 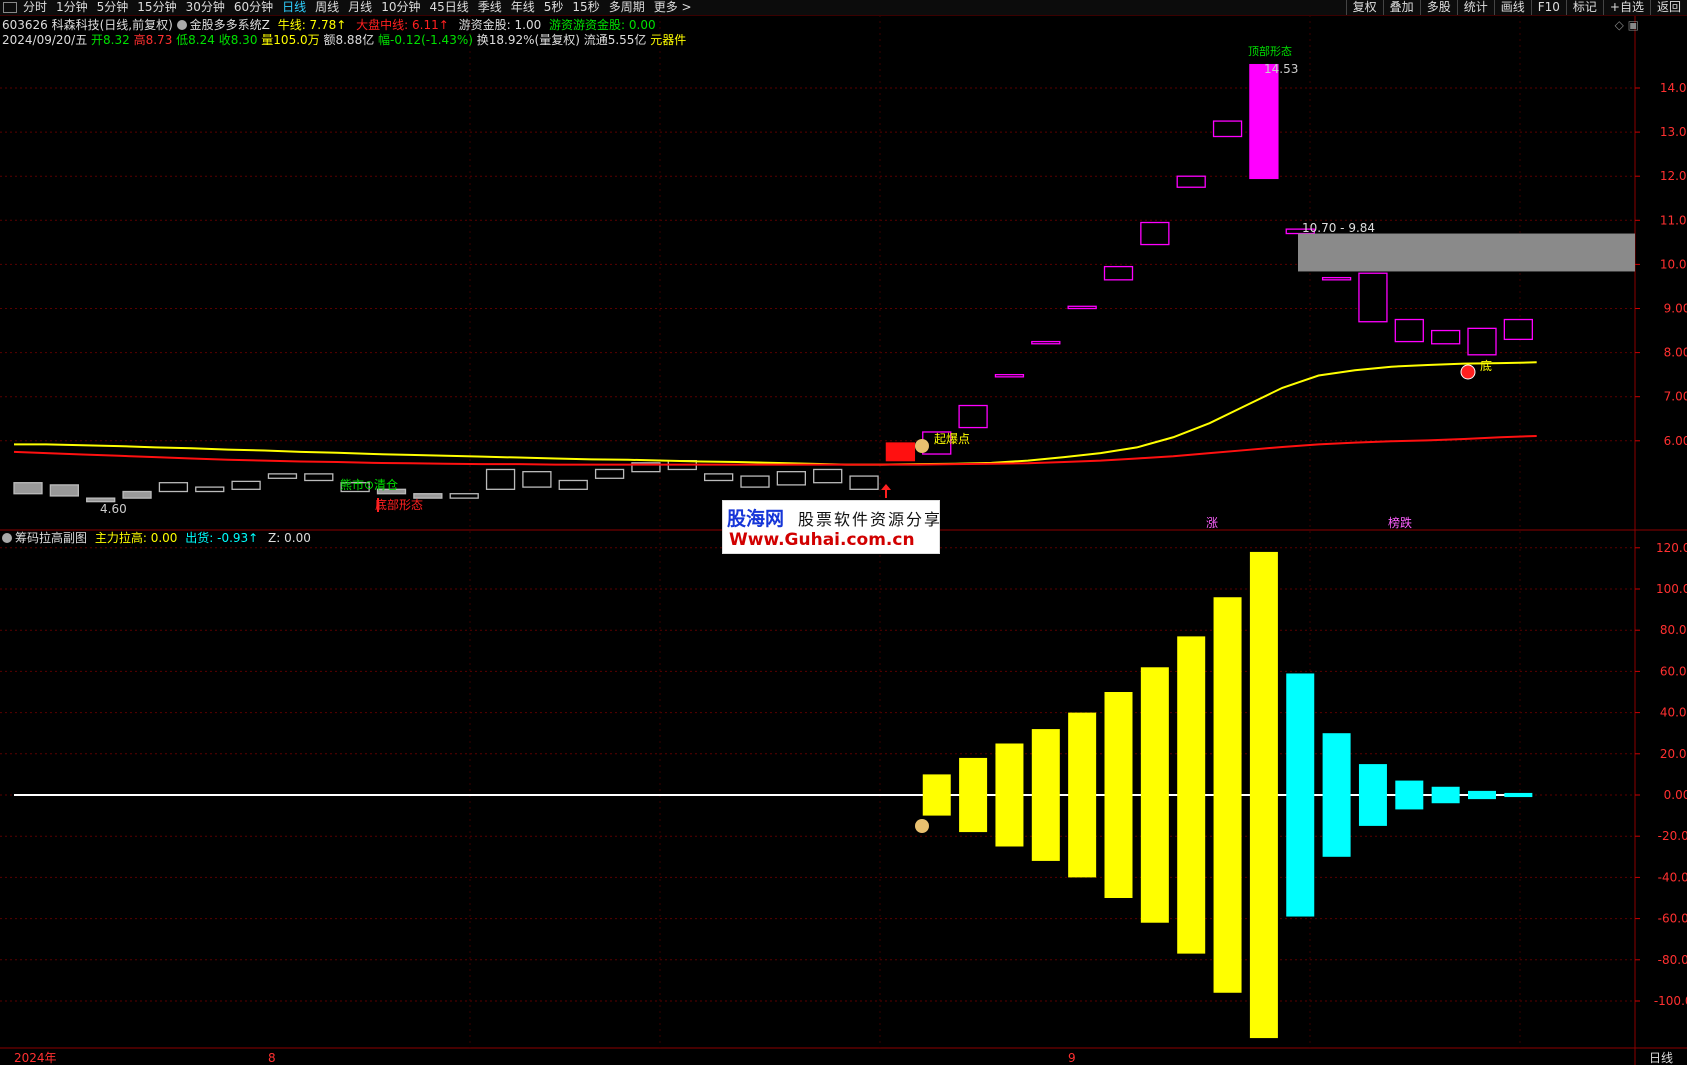 I want to click on menu-item-6: 标记, so click(x=1584, y=7).